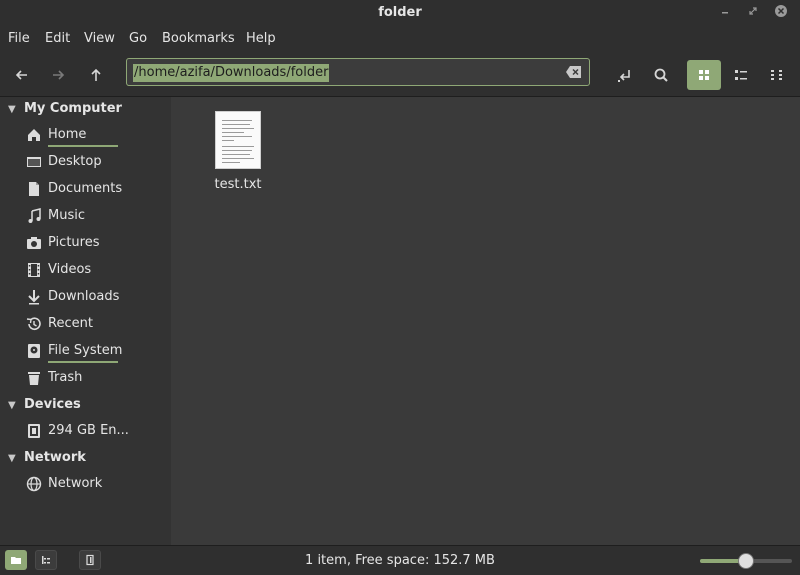 This screenshot has height=575, width=800. Describe the element at coordinates (34, 351) in the screenshot. I see `drive-icon` at that location.